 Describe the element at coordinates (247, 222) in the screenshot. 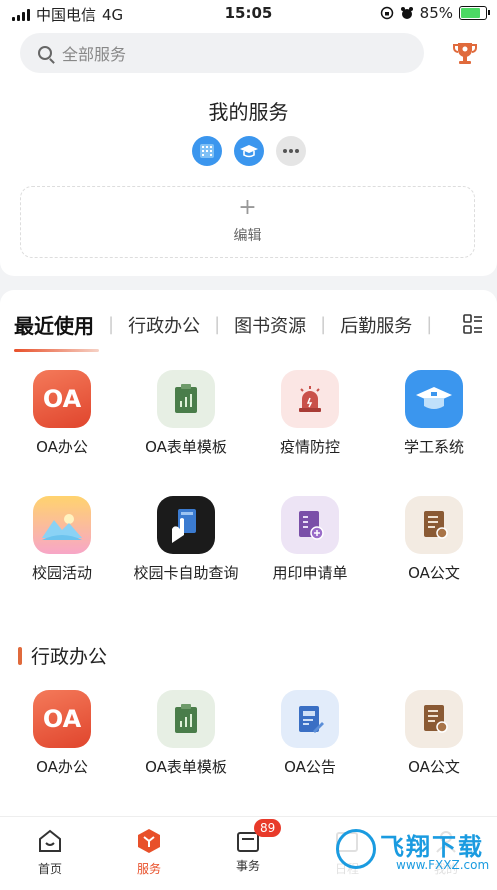

I see `edit-services-button: + 编辑` at that location.